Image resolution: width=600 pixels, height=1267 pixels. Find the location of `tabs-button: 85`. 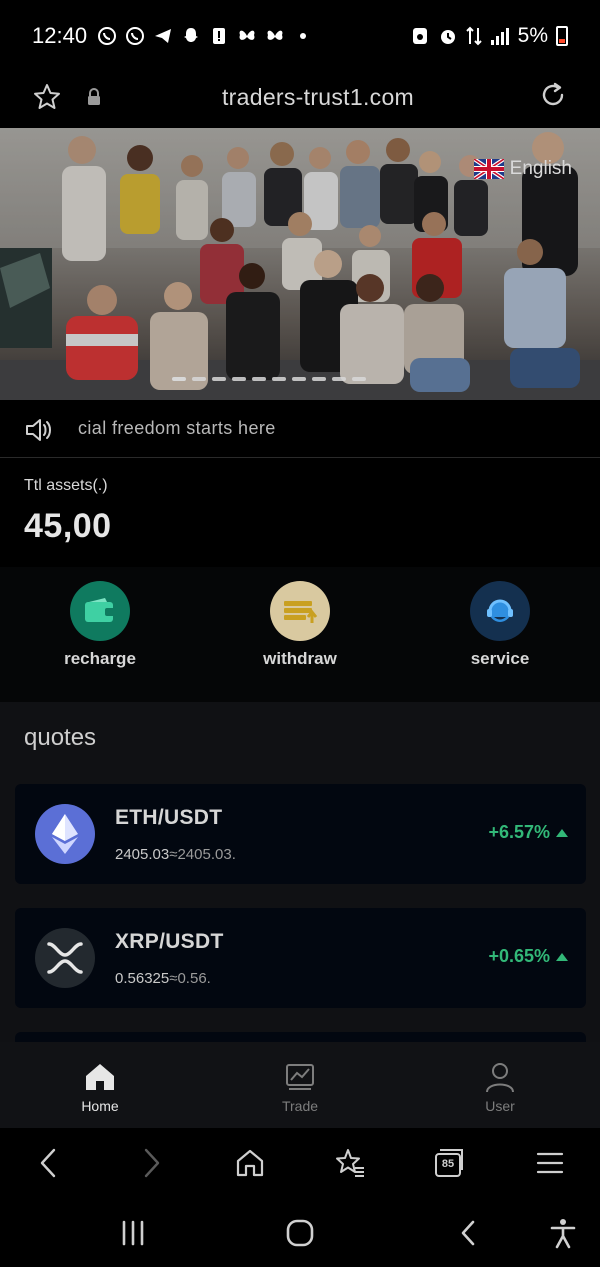

tabs-button: 85 is located at coordinates (449, 1163).